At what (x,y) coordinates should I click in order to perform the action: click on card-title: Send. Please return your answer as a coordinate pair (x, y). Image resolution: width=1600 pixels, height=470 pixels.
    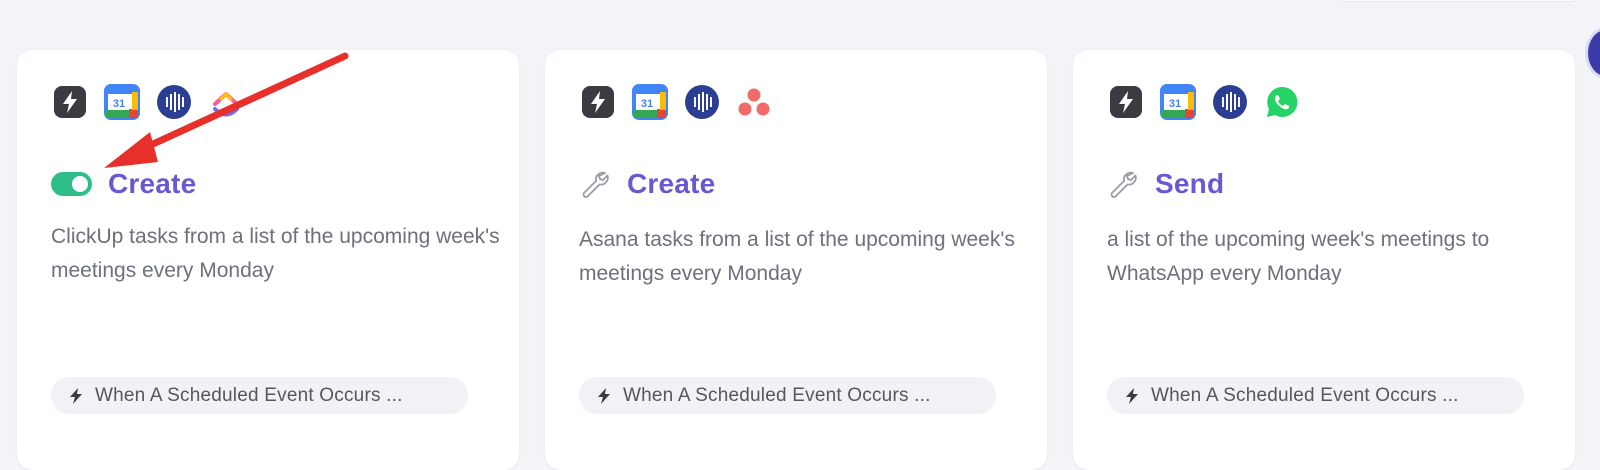
    Looking at the image, I should click on (1189, 184).